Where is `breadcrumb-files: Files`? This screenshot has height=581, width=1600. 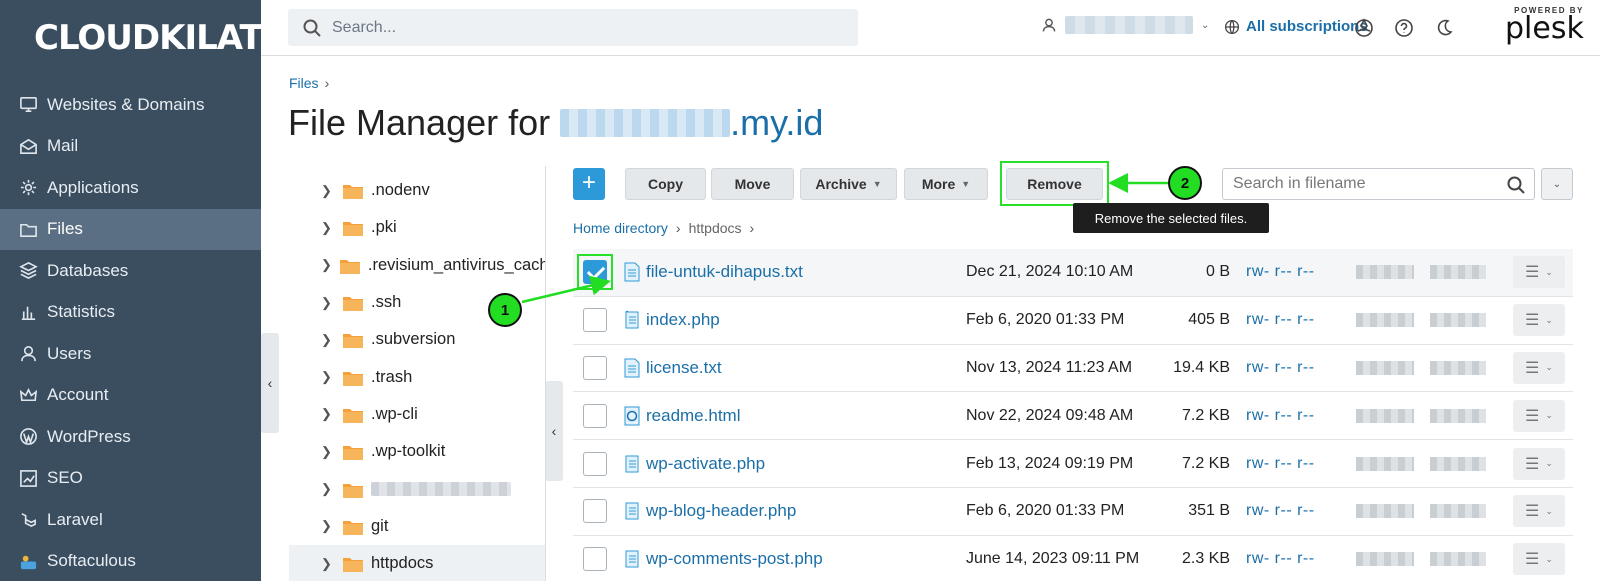
breadcrumb-files: Files is located at coordinates (304, 83).